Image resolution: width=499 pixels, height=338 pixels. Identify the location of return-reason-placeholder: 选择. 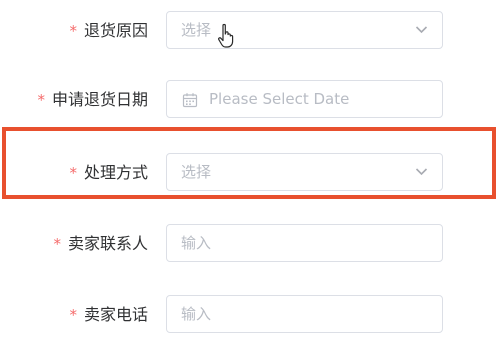
(196, 30).